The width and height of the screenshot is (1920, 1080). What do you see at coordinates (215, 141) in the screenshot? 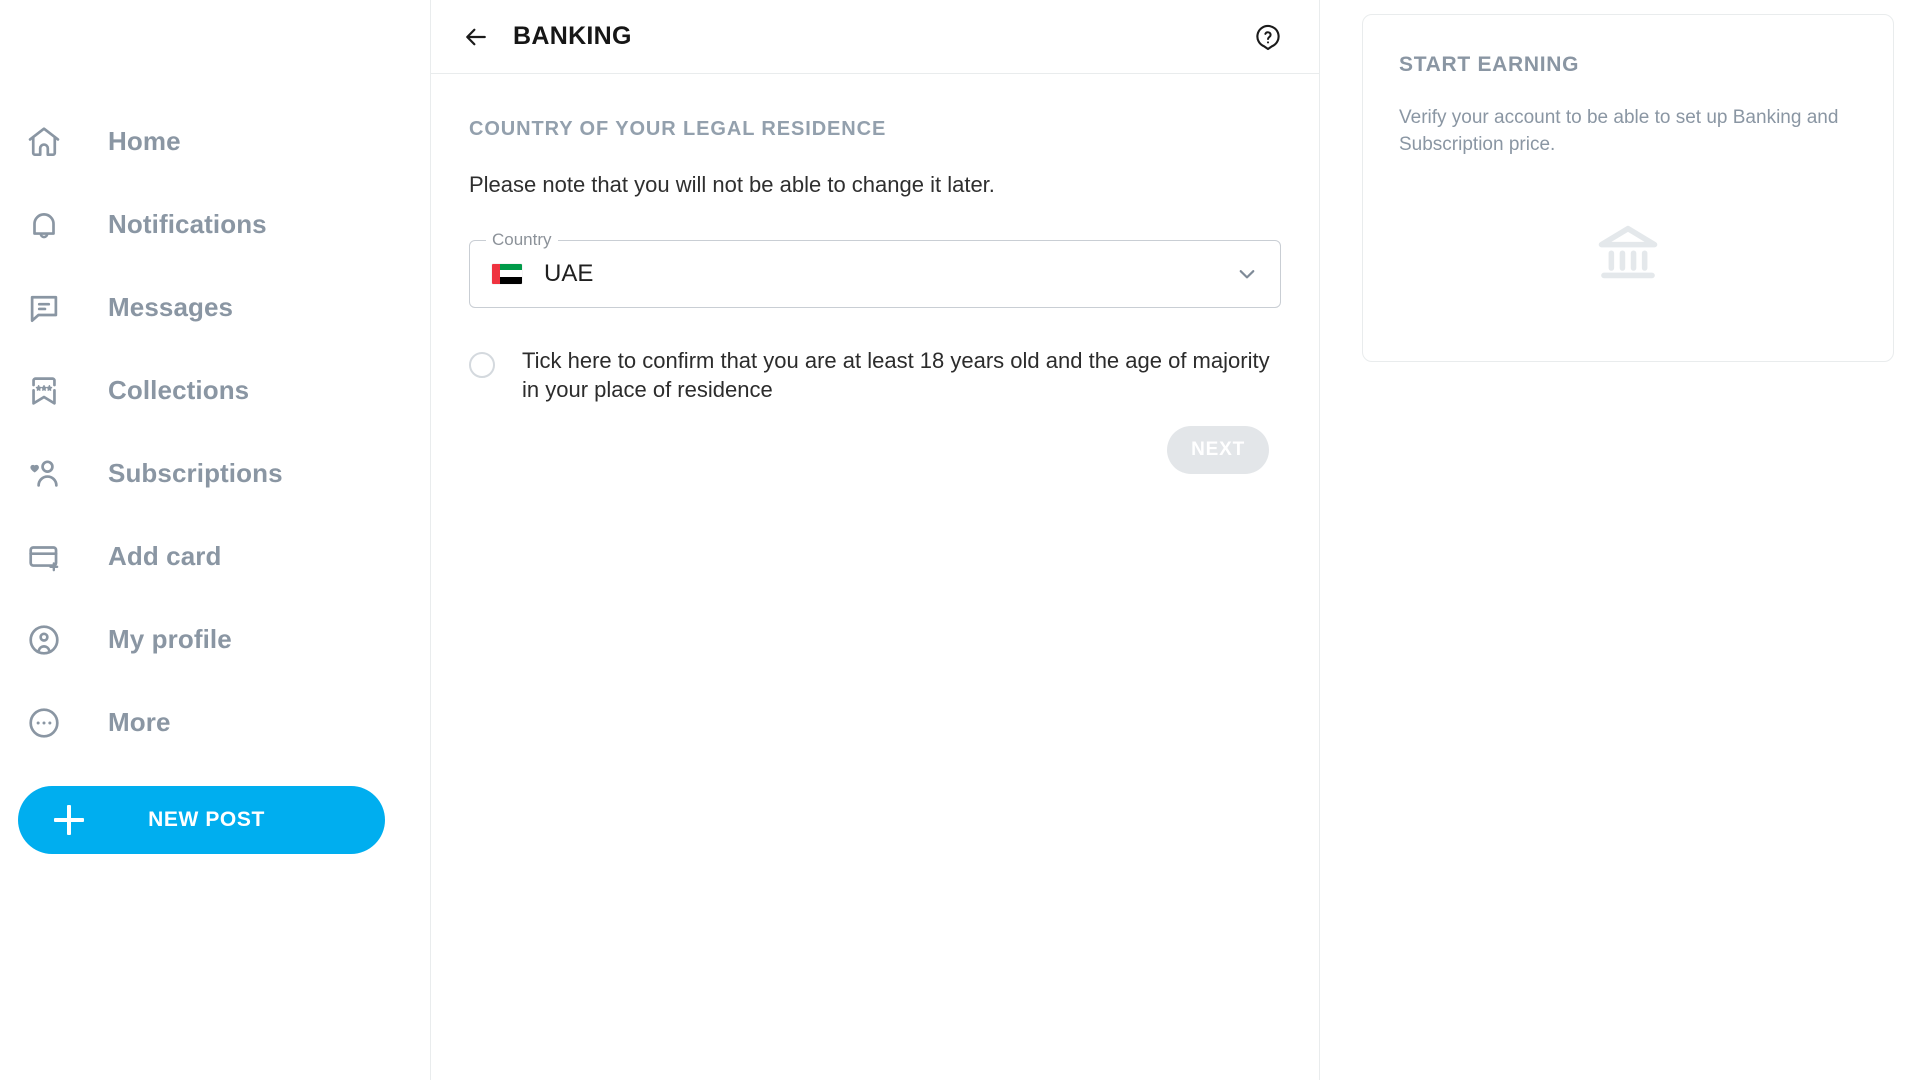
I see `sidebar-item-home: Home` at bounding box center [215, 141].